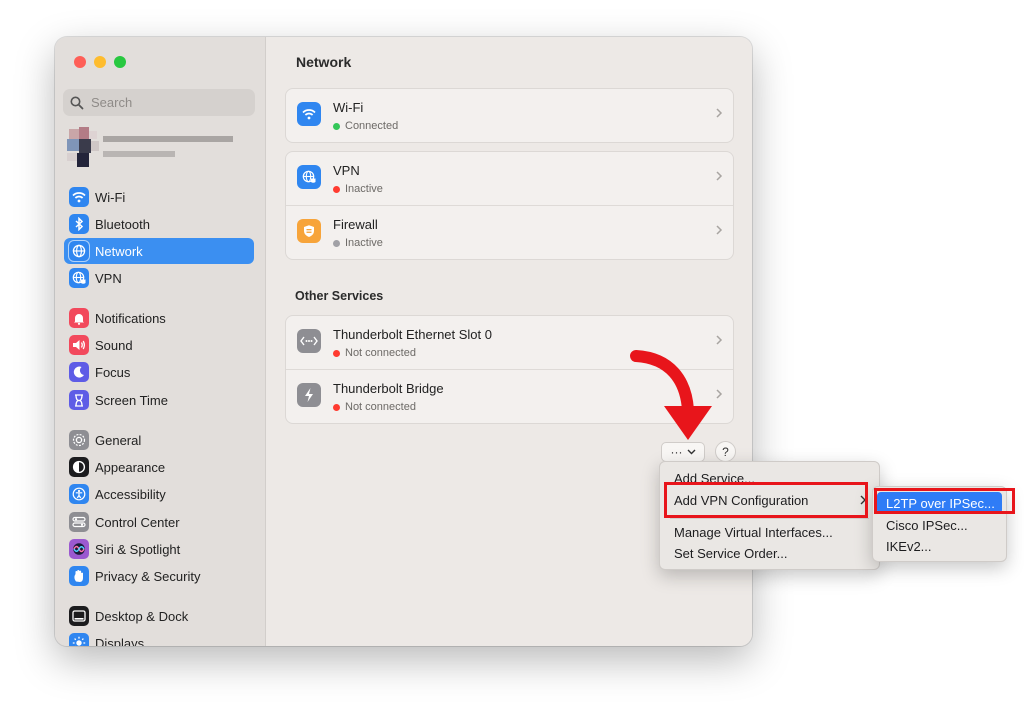 The width and height of the screenshot is (1024, 719). I want to click on appearance-icon, so click(79, 467).